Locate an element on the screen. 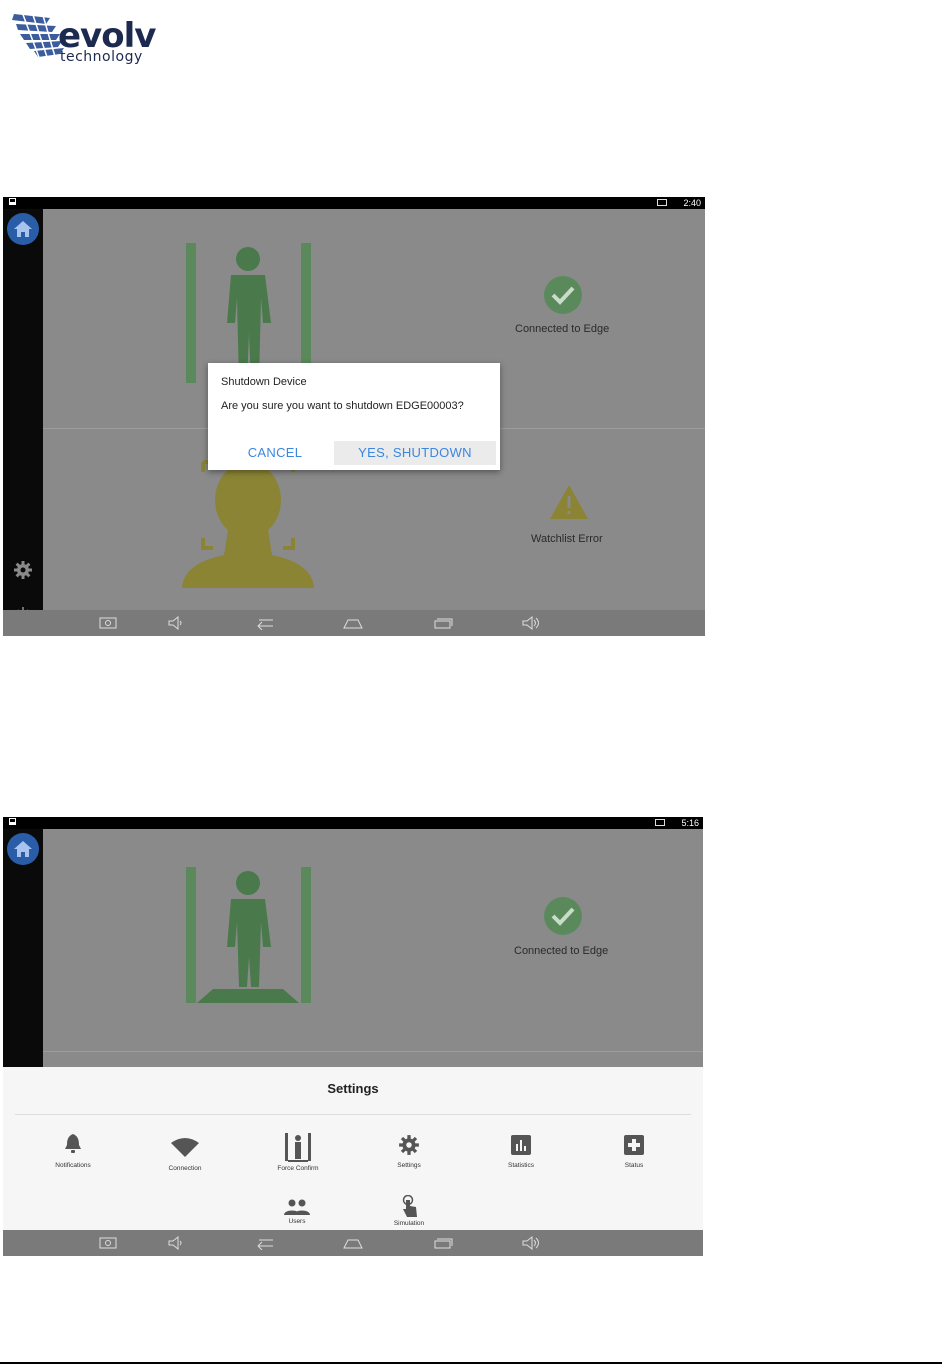  status-bar: 5:16 is located at coordinates (353, 823).